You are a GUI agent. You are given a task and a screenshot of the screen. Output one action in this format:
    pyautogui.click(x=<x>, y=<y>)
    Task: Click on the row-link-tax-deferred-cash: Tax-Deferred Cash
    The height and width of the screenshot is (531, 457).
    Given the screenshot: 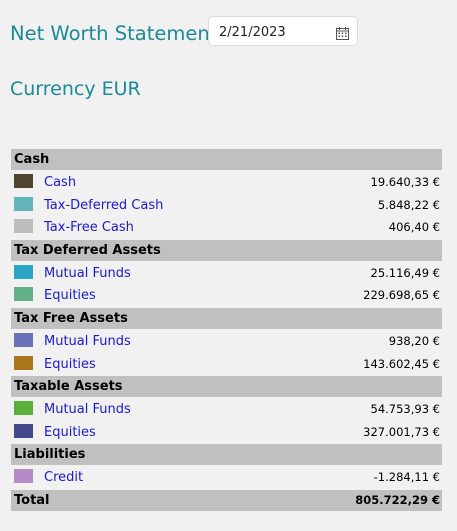 What is the action you would take?
    pyautogui.click(x=103, y=205)
    